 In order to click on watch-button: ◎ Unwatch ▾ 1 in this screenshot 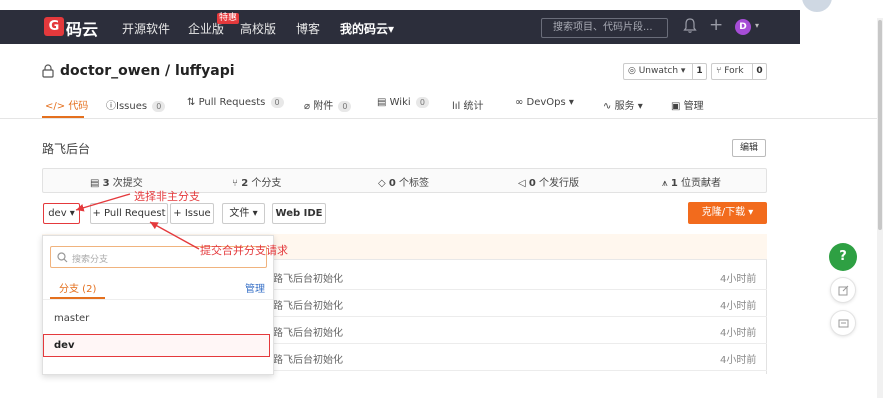, I will do `click(665, 71)`.